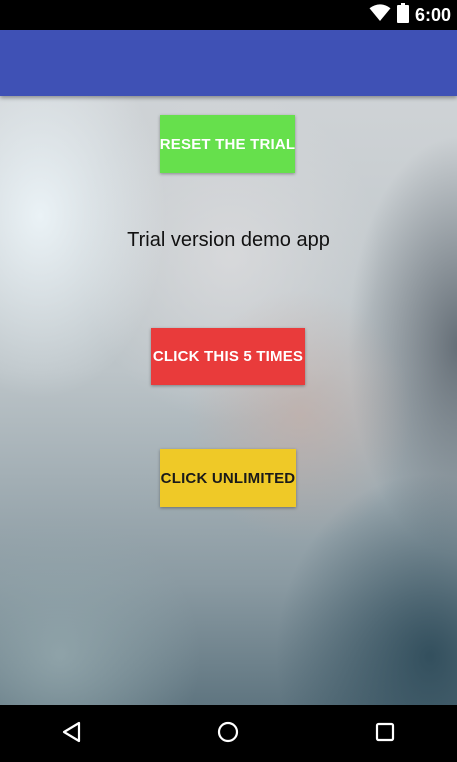 The height and width of the screenshot is (762, 457). Describe the element at coordinates (432, 15) in the screenshot. I see `status-time: 6:00` at that location.